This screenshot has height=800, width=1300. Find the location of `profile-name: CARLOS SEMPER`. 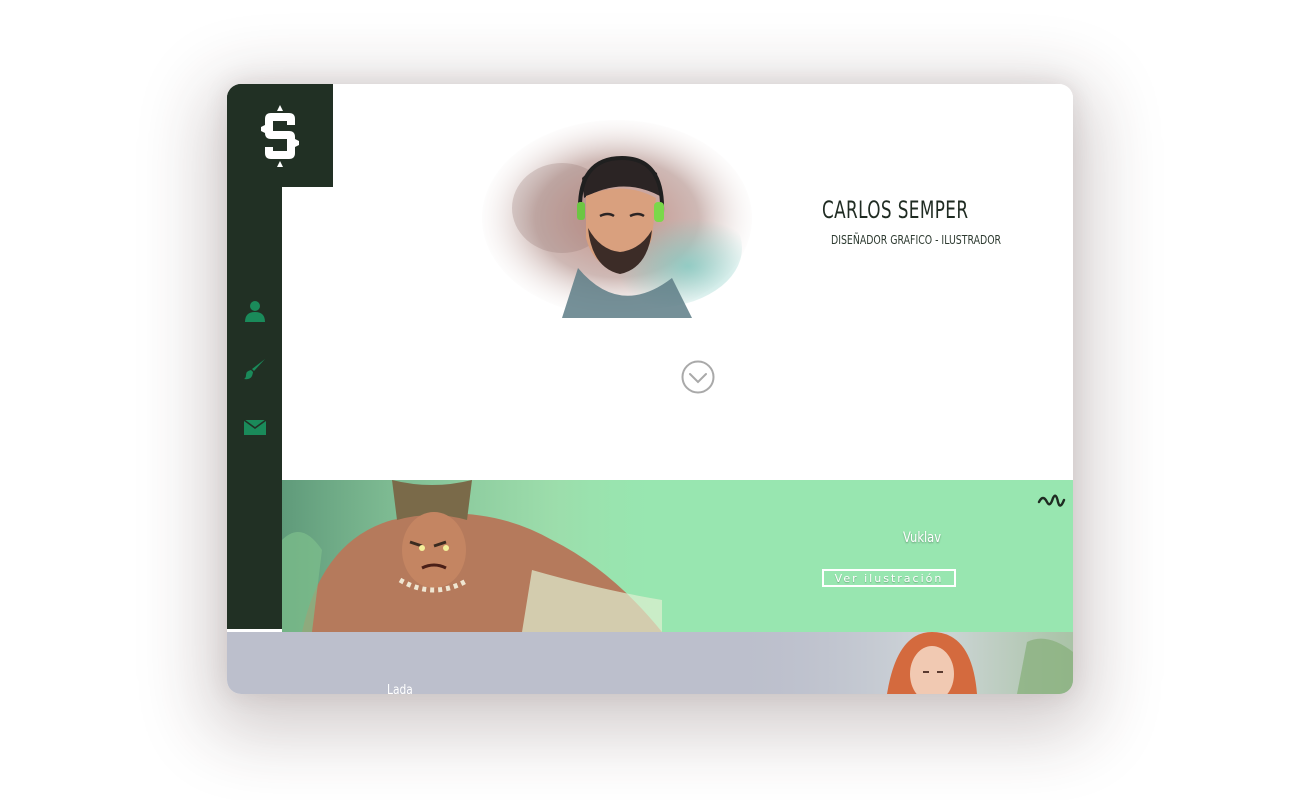

profile-name: CARLOS SEMPER is located at coordinates (895, 210).